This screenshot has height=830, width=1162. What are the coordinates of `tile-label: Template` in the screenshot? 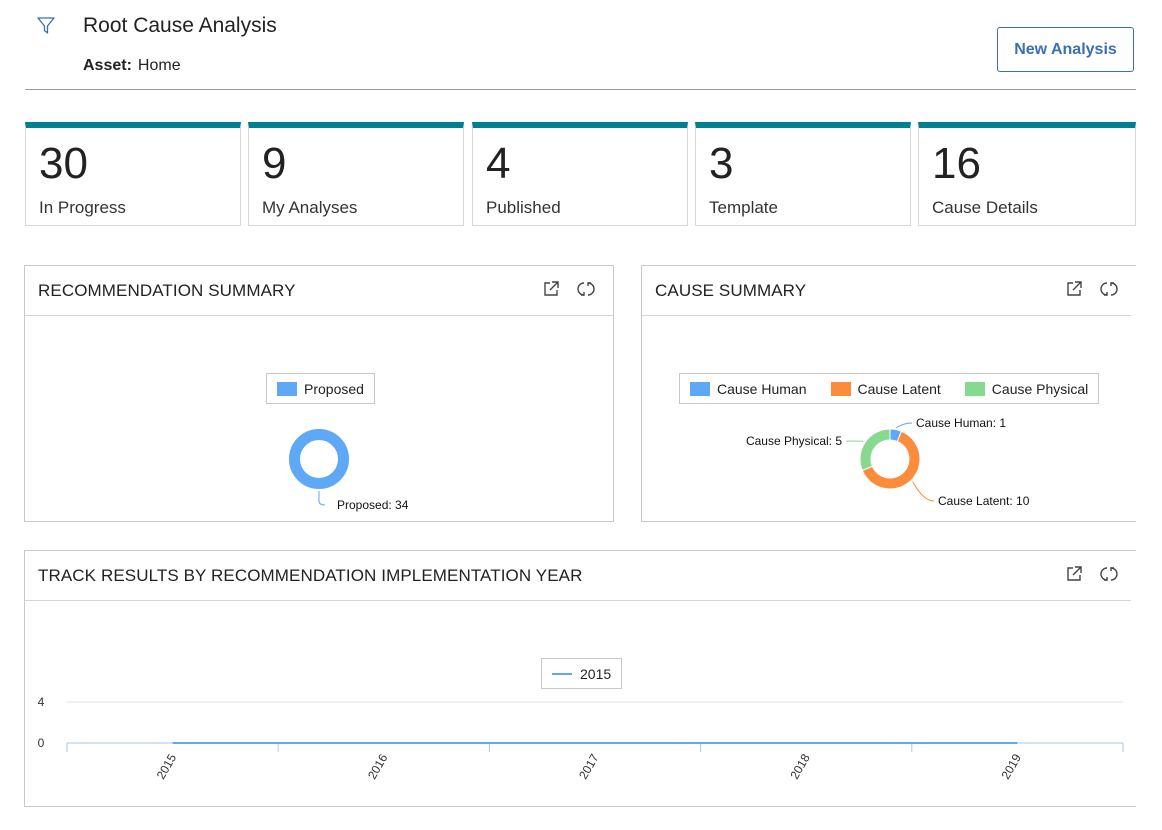 It's located at (743, 207).